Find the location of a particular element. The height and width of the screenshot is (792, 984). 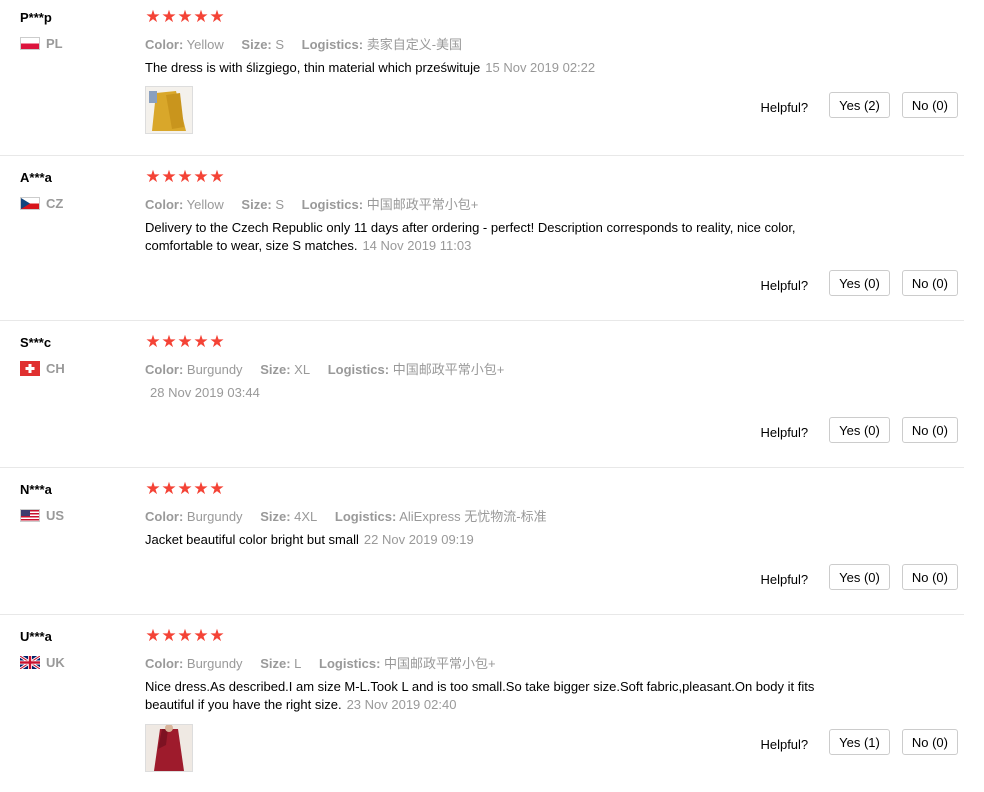

burgundy-dress-photo is located at coordinates (169, 748).